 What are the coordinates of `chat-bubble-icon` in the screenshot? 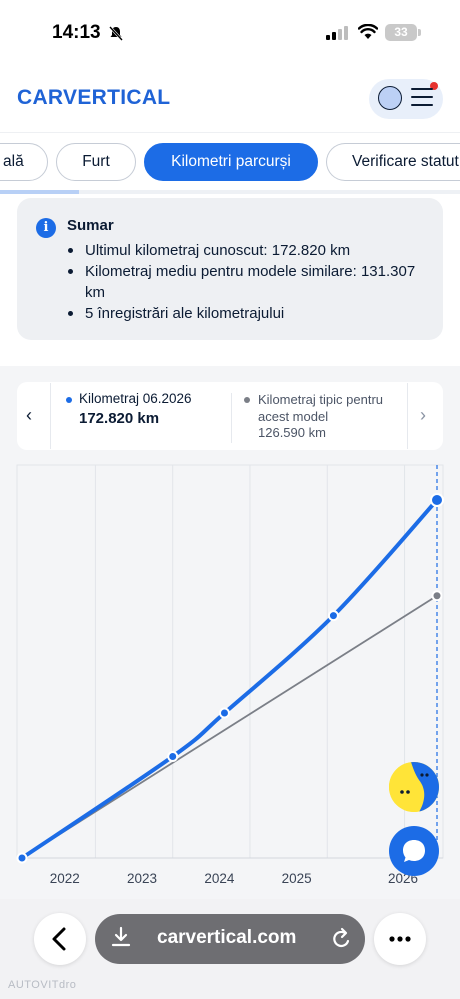 It's located at (414, 851).